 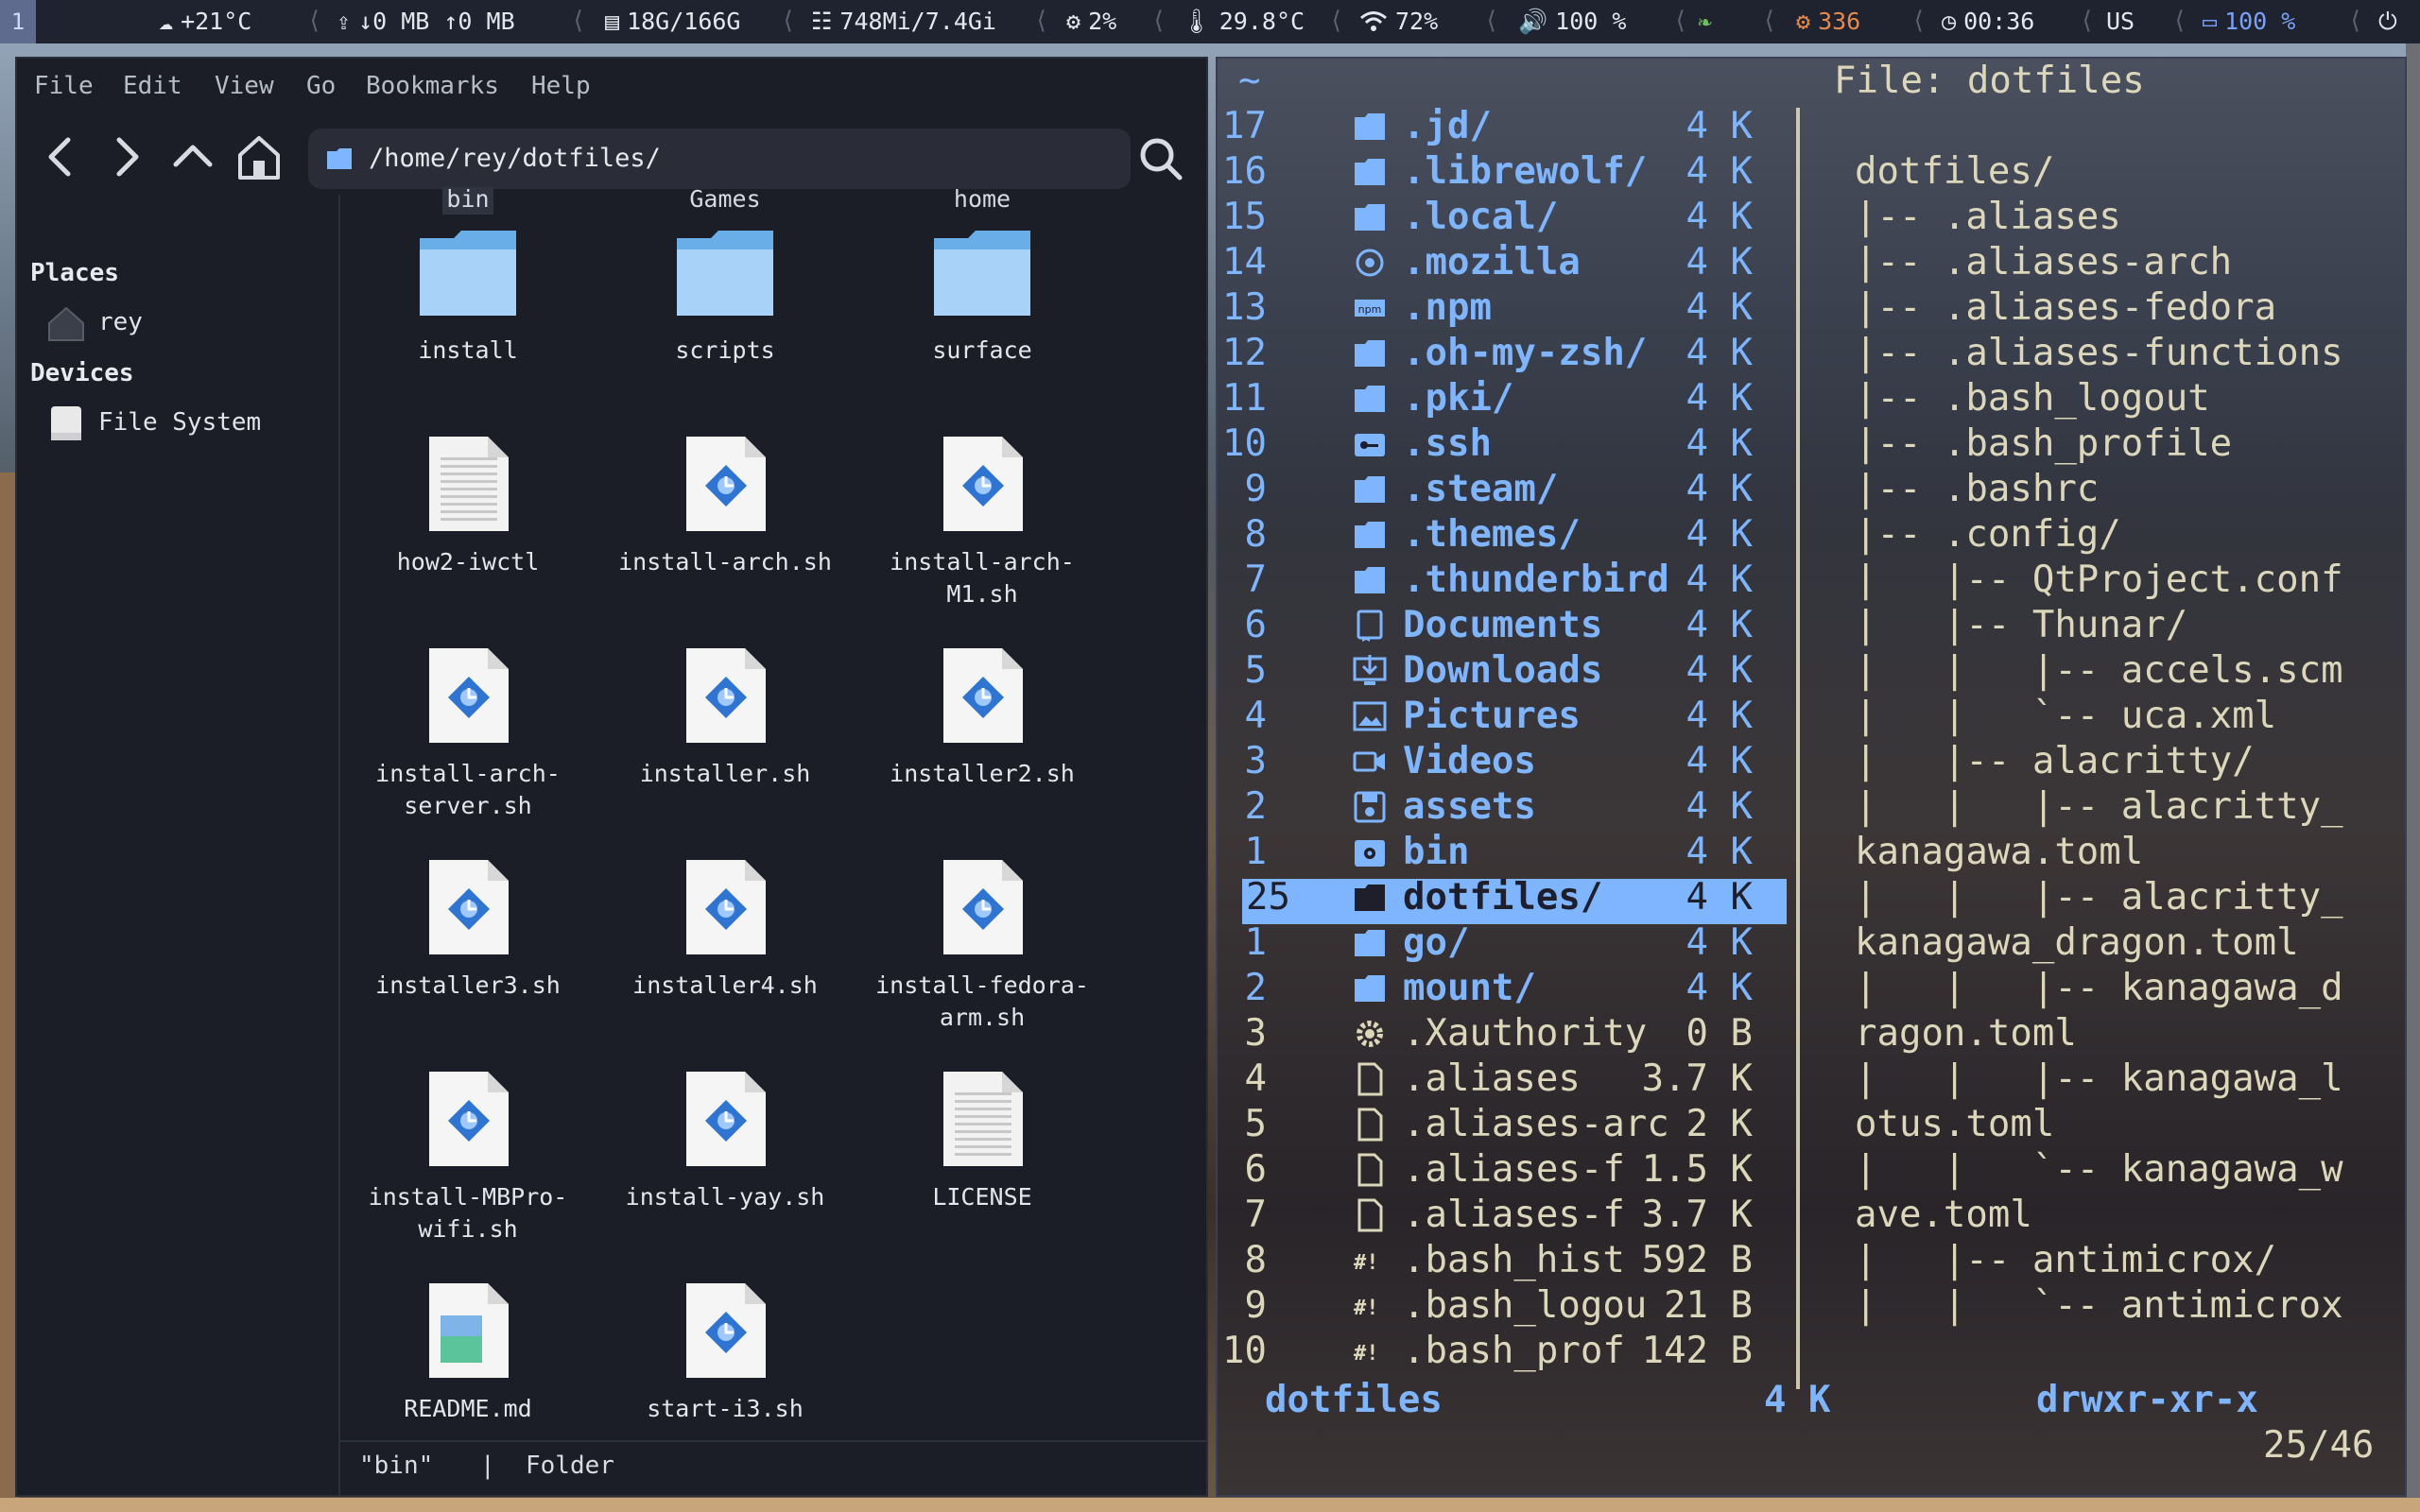 I want to click on item-label-games: Games, so click(x=725, y=200).